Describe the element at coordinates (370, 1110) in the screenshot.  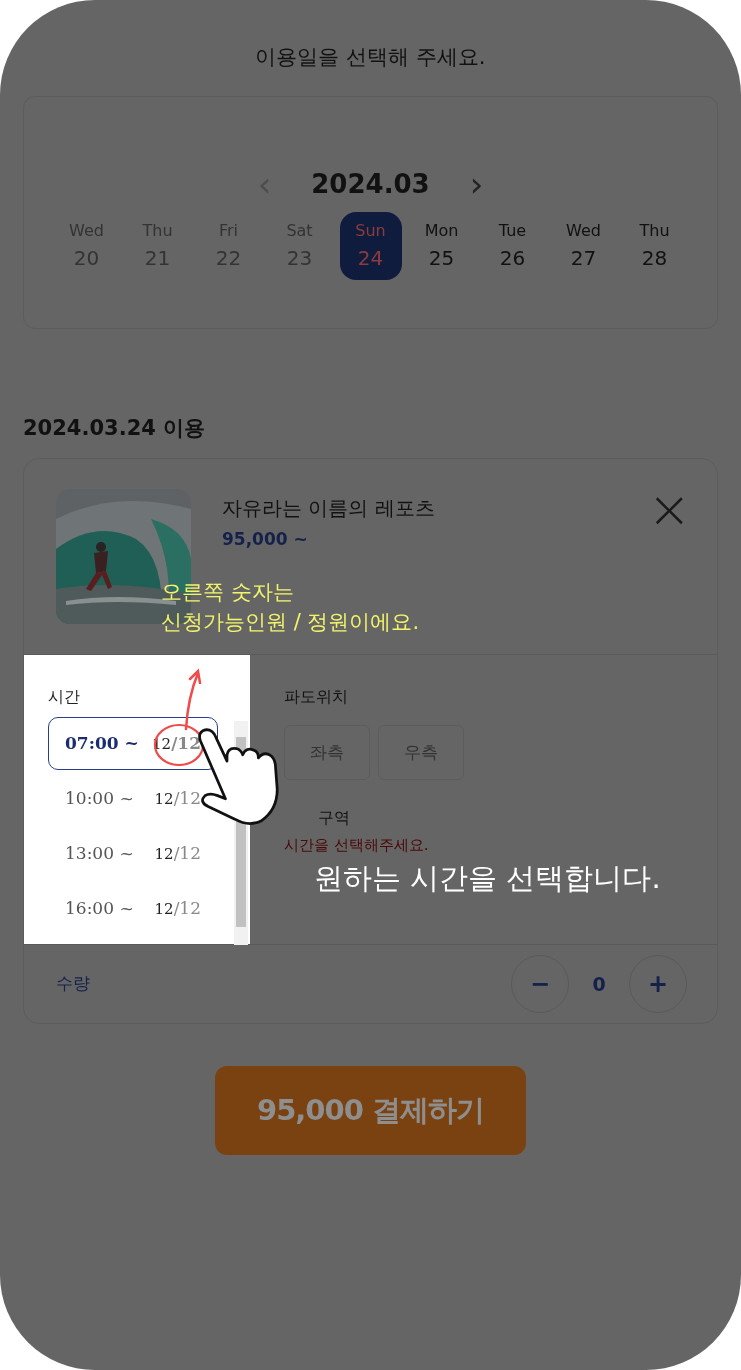
I see `pay-button: 95,000 결제하기` at that location.